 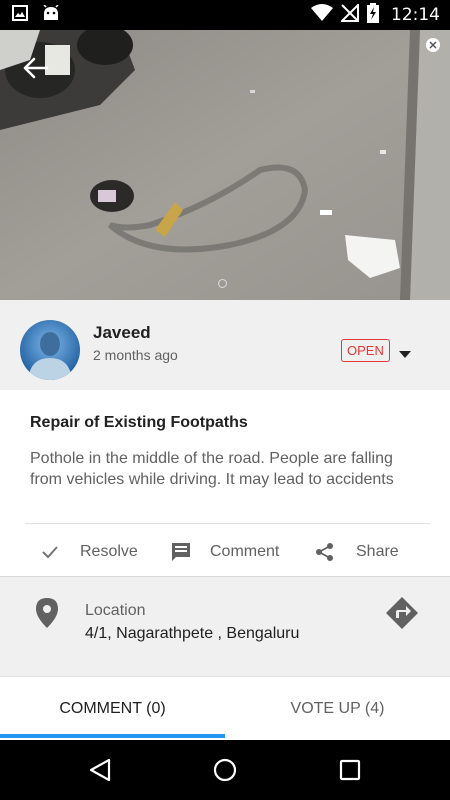 I want to click on status-right-icons: 12:14, so click(x=375, y=15).